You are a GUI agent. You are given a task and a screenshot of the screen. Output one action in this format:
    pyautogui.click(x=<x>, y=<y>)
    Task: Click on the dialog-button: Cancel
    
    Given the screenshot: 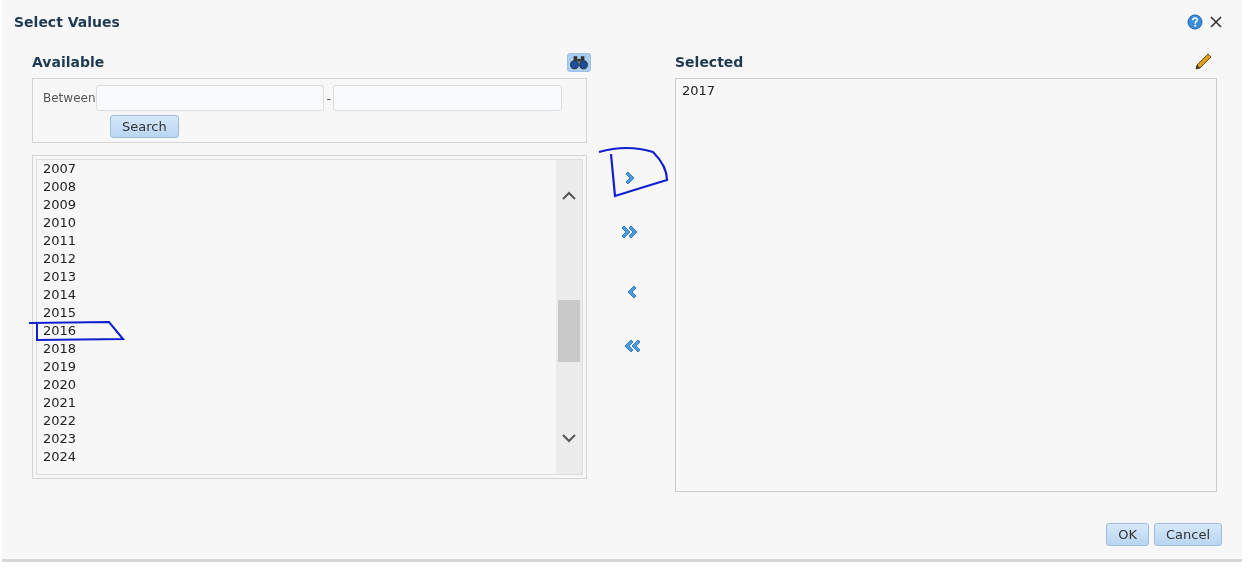 What is the action you would take?
    pyautogui.click(x=1187, y=534)
    